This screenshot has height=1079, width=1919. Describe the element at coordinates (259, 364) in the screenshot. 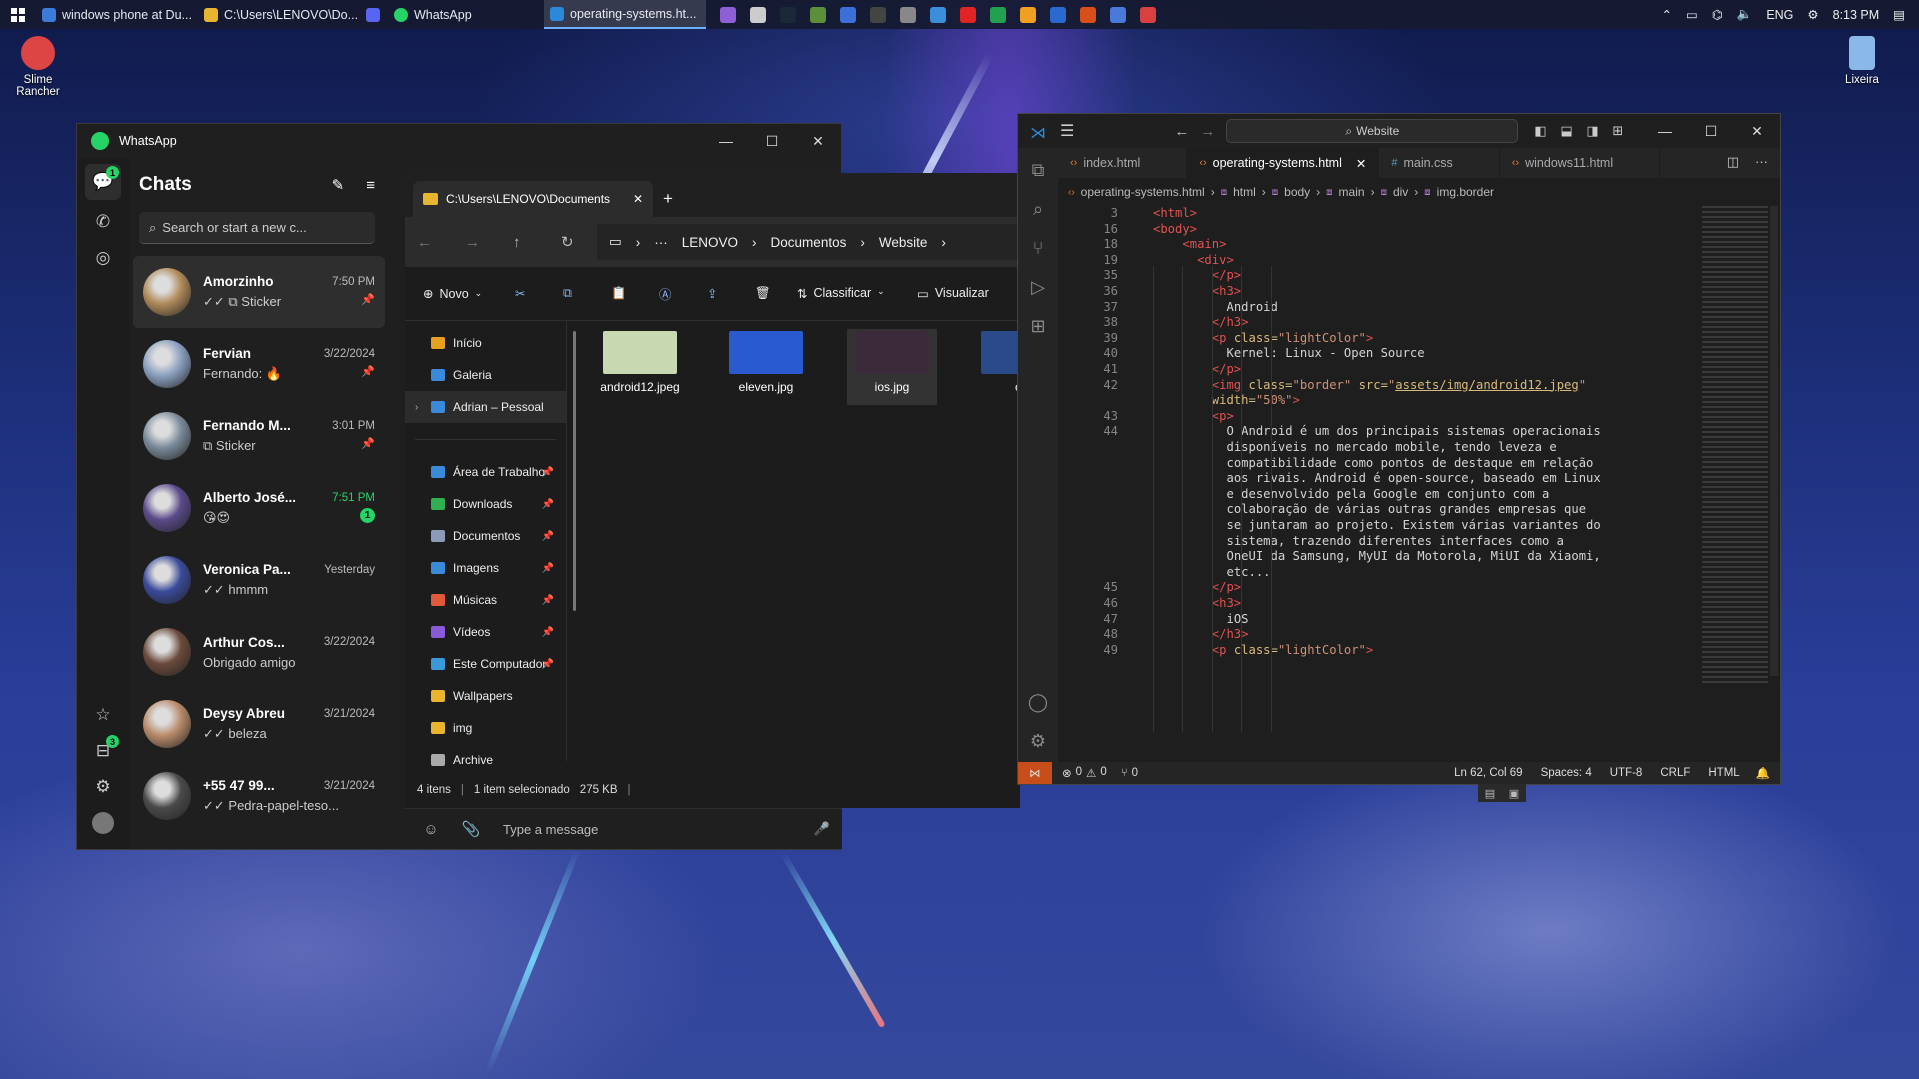

I see `chat-list-item: Fervian 3/22/2024 Fernando: 🔥 📌` at that location.